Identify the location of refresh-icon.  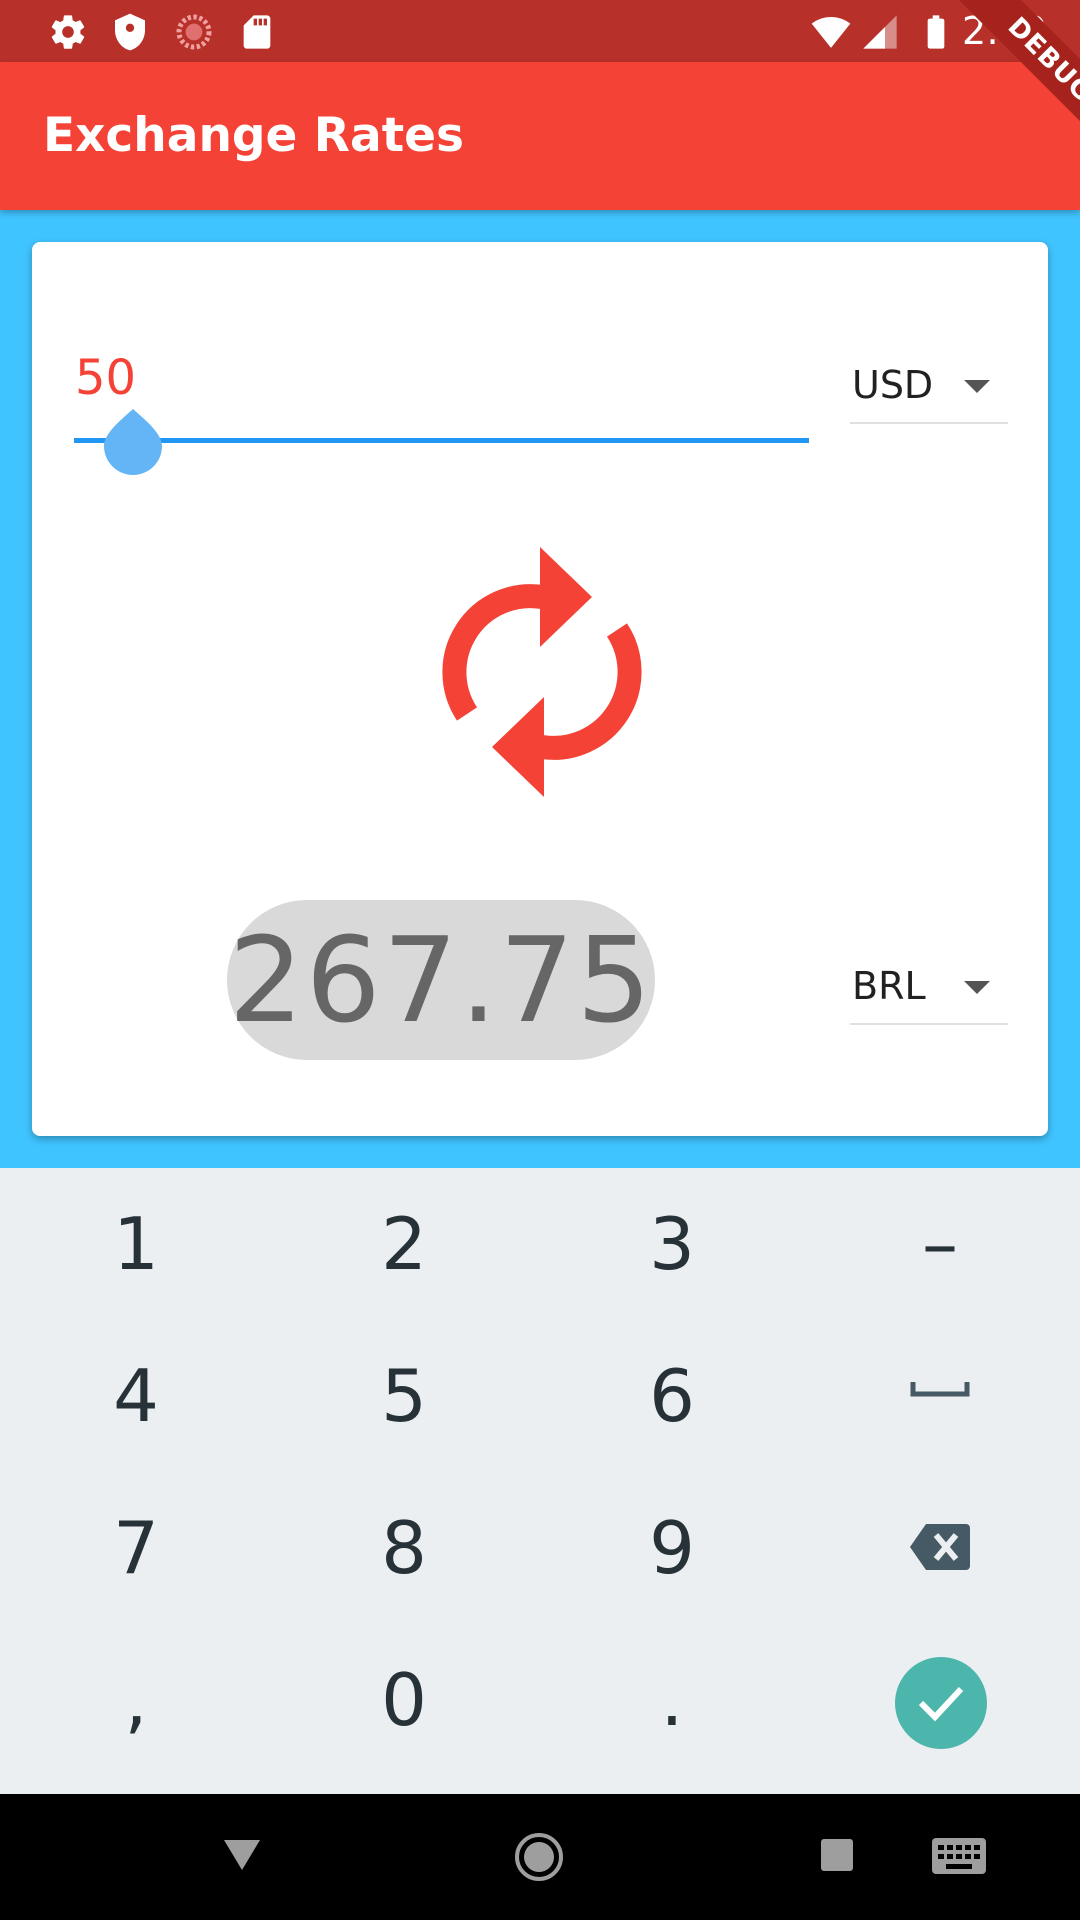
(542, 672).